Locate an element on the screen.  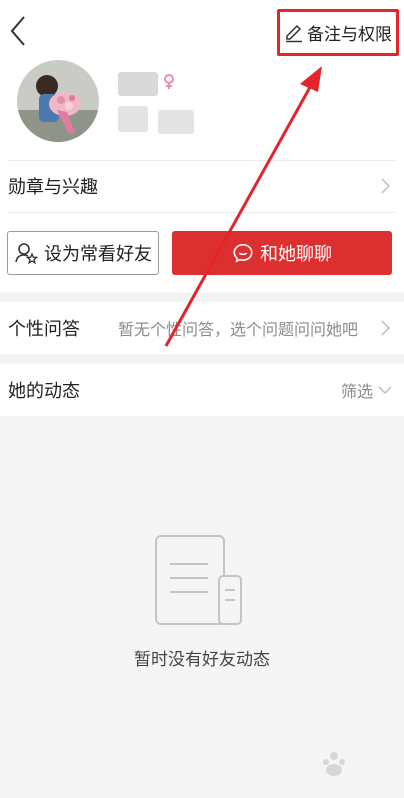
filter-label: 筛选 is located at coordinates (356, 391).